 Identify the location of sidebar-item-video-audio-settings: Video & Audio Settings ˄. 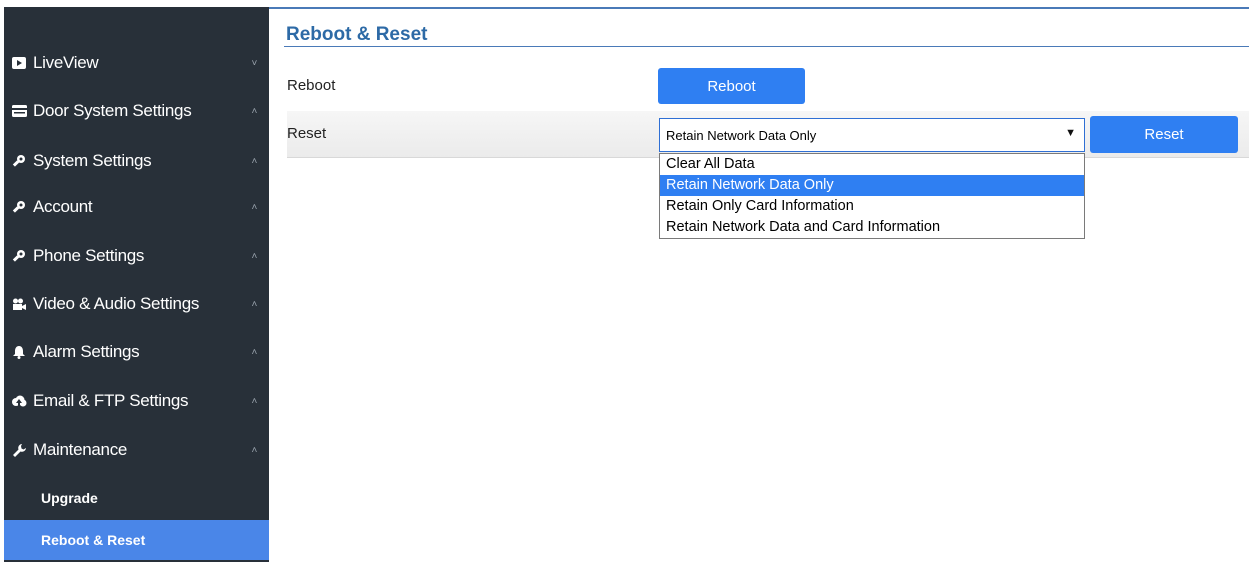
(136, 304).